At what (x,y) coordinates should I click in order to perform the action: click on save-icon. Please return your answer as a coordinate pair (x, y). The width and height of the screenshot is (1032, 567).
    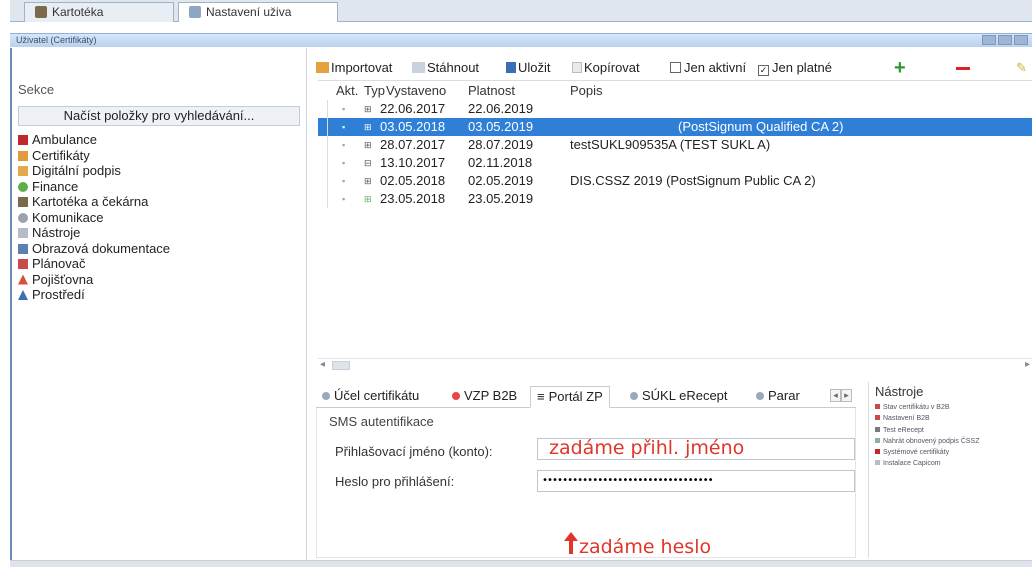
    Looking at the image, I should click on (511, 67).